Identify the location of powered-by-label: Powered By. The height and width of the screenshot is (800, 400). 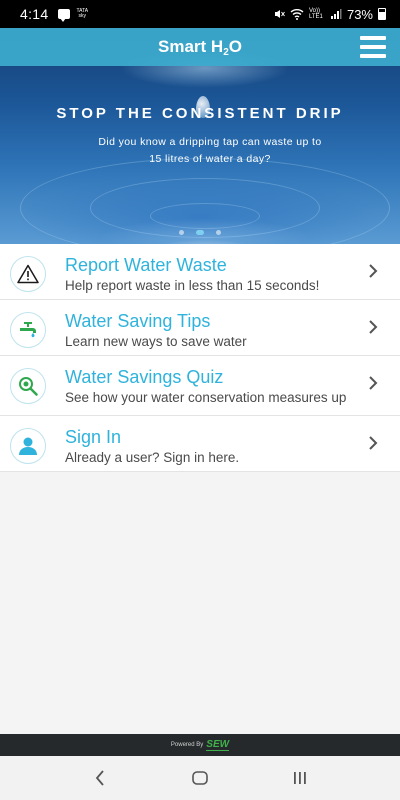
(187, 745).